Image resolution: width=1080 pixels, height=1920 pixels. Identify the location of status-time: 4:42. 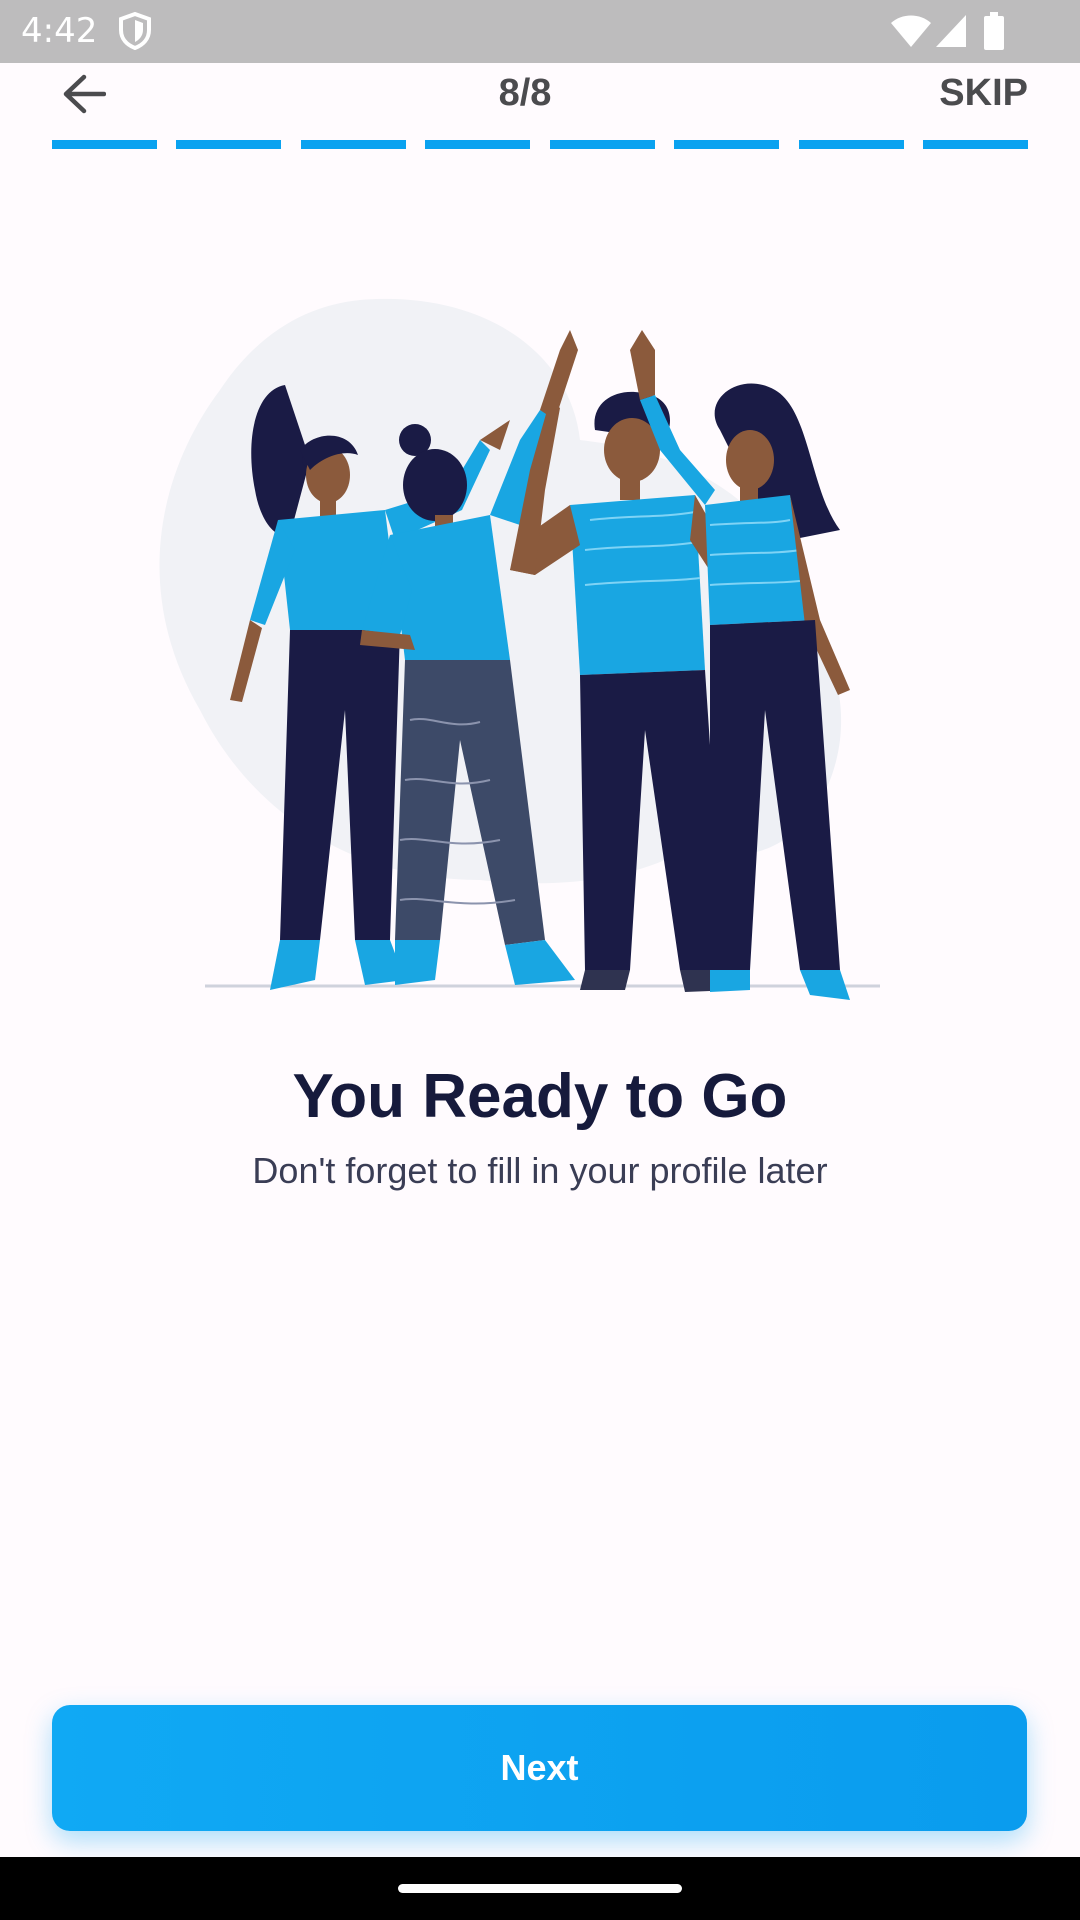
(59, 31).